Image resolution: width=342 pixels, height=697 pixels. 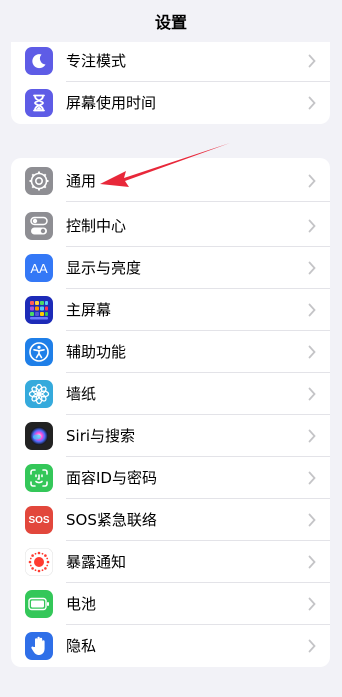 I want to click on text-size-glyph: AA, so click(x=39, y=268).